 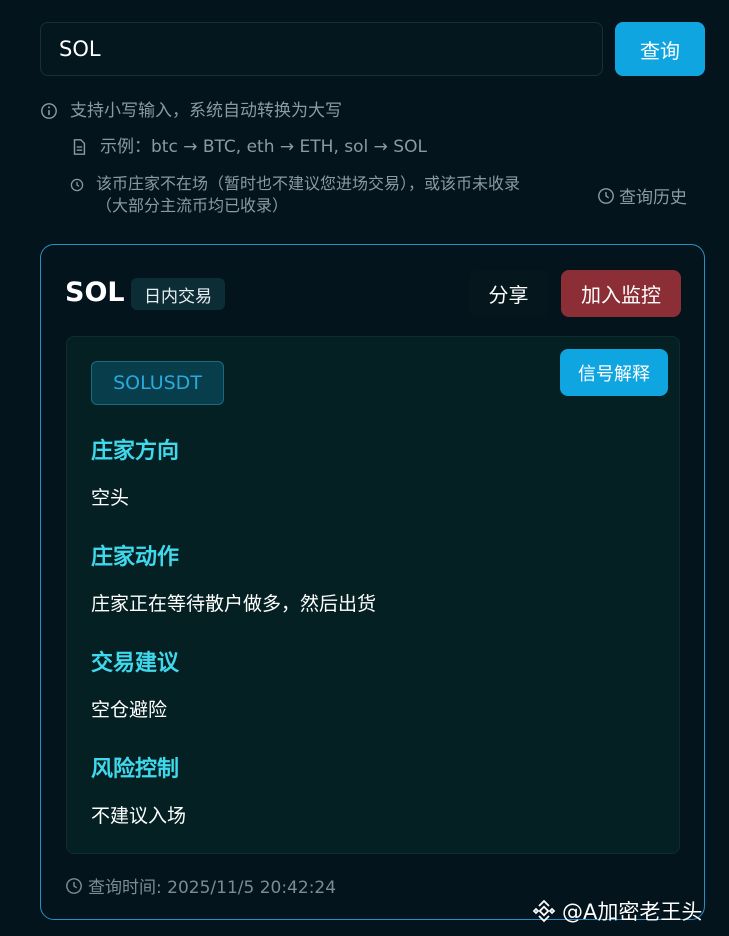 I want to click on symbol-tag: SOLUSDT, so click(x=157, y=383).